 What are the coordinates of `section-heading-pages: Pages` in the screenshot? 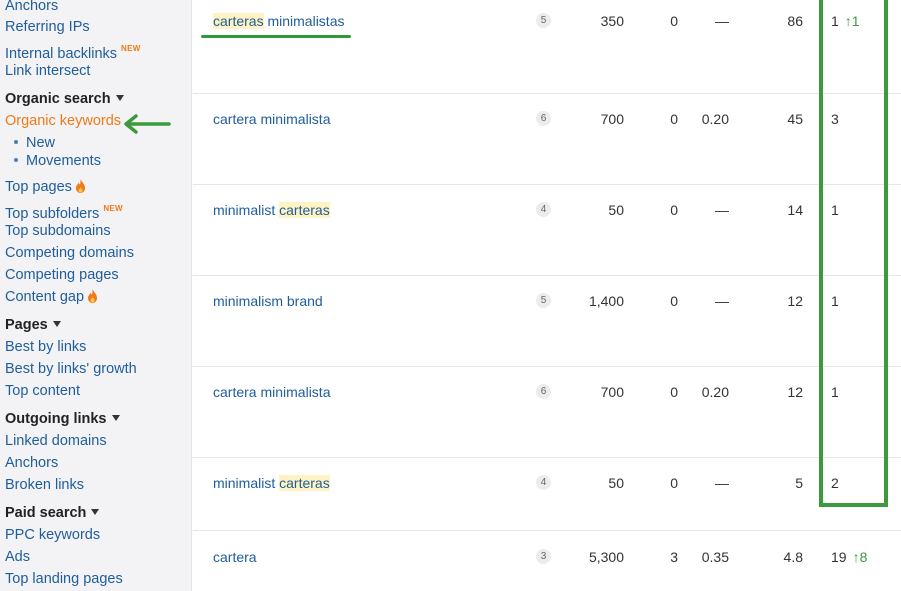 It's located at (33, 325).